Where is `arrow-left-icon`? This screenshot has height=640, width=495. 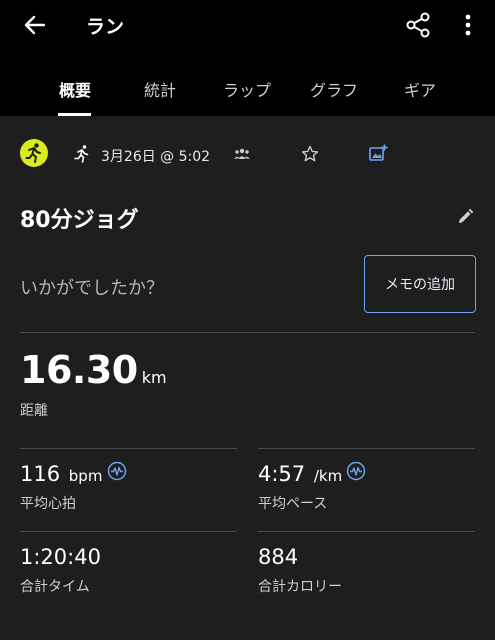 arrow-left-icon is located at coordinates (35, 25).